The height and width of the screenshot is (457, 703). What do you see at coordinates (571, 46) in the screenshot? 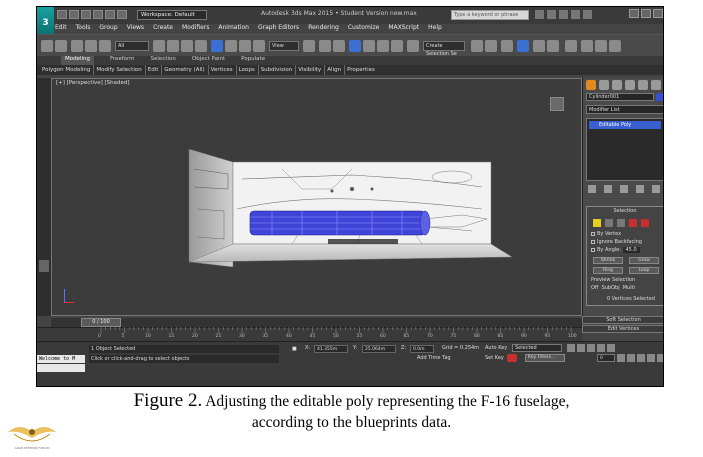
I see `material-editor-icon` at bounding box center [571, 46].